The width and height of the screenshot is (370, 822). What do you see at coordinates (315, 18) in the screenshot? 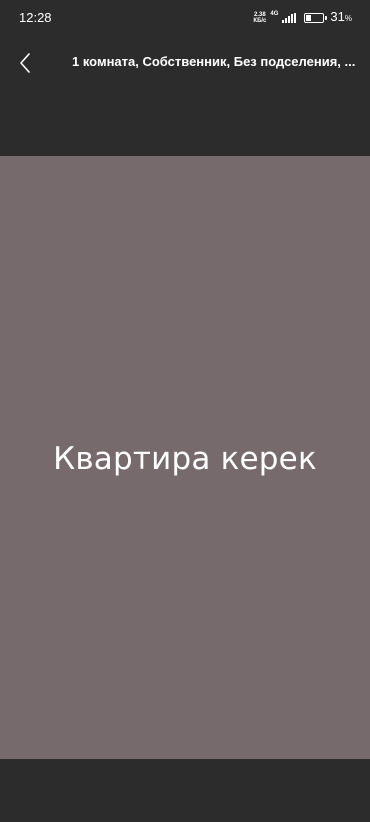
I see `battery-icon` at bounding box center [315, 18].